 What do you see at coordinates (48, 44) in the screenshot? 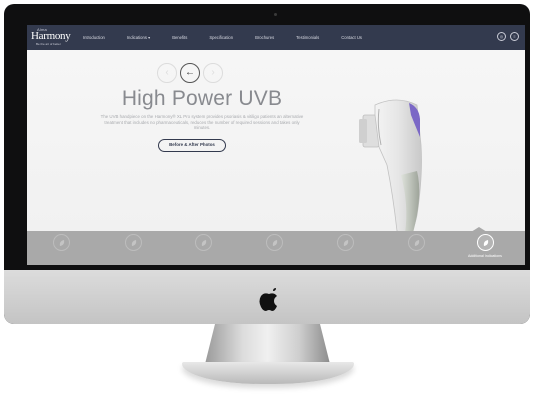
I see `brand-tagline: Be the art of better` at bounding box center [48, 44].